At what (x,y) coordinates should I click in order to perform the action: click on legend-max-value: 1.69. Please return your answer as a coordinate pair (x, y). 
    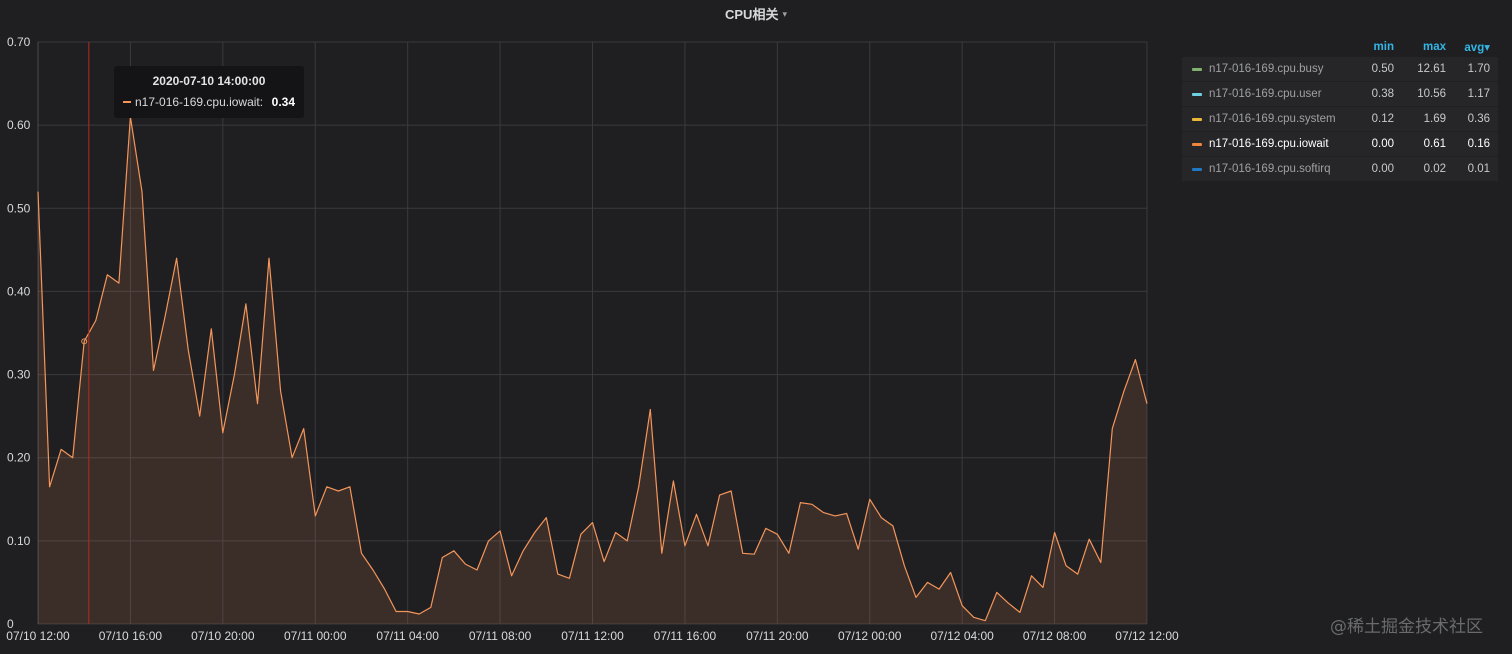
    Looking at the image, I should click on (1434, 119).